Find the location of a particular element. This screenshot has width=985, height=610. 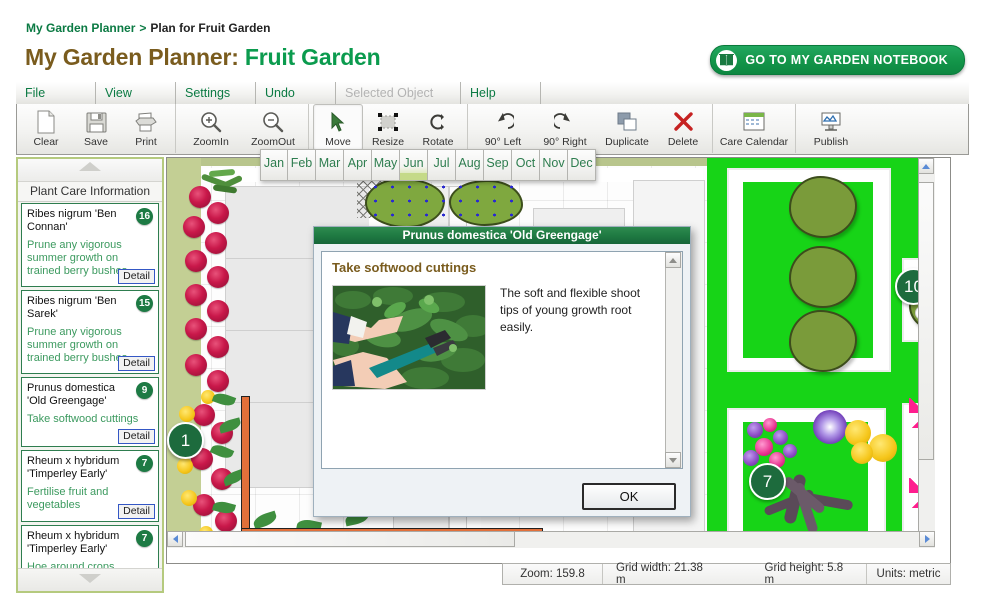

plant-name: Ribes nigrum 'Ben Sarek' is located at coordinates (72, 307).